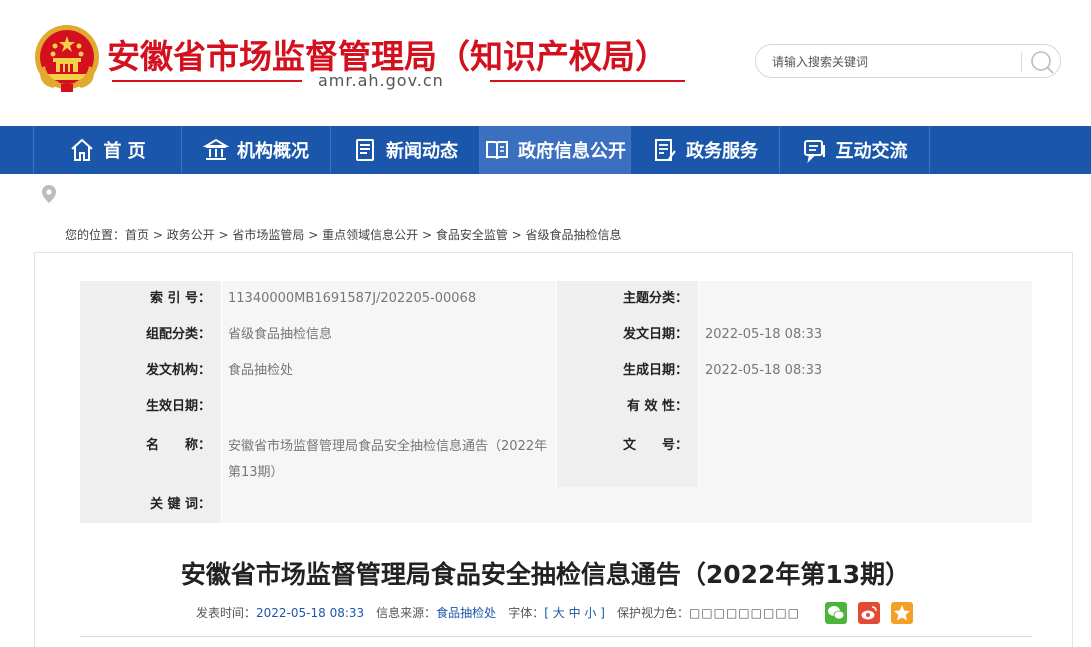  What do you see at coordinates (627, 371) in the screenshot?
I see `gen-date-label: 生成日期：` at bounding box center [627, 371].